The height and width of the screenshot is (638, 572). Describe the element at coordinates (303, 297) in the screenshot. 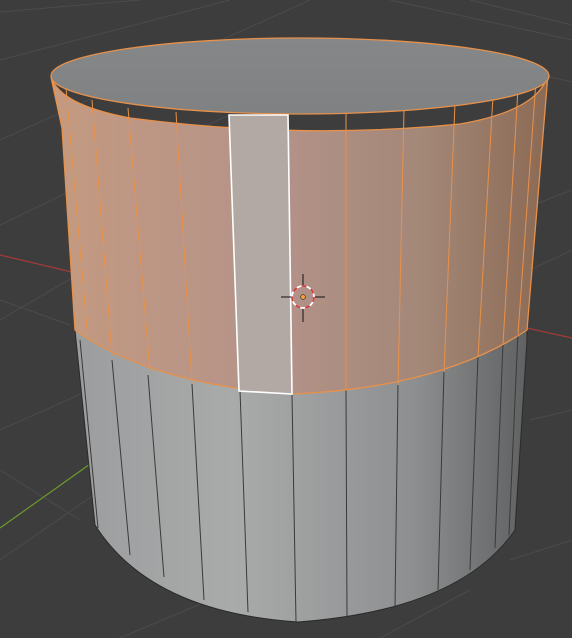

I see `origin-point-icon` at that location.